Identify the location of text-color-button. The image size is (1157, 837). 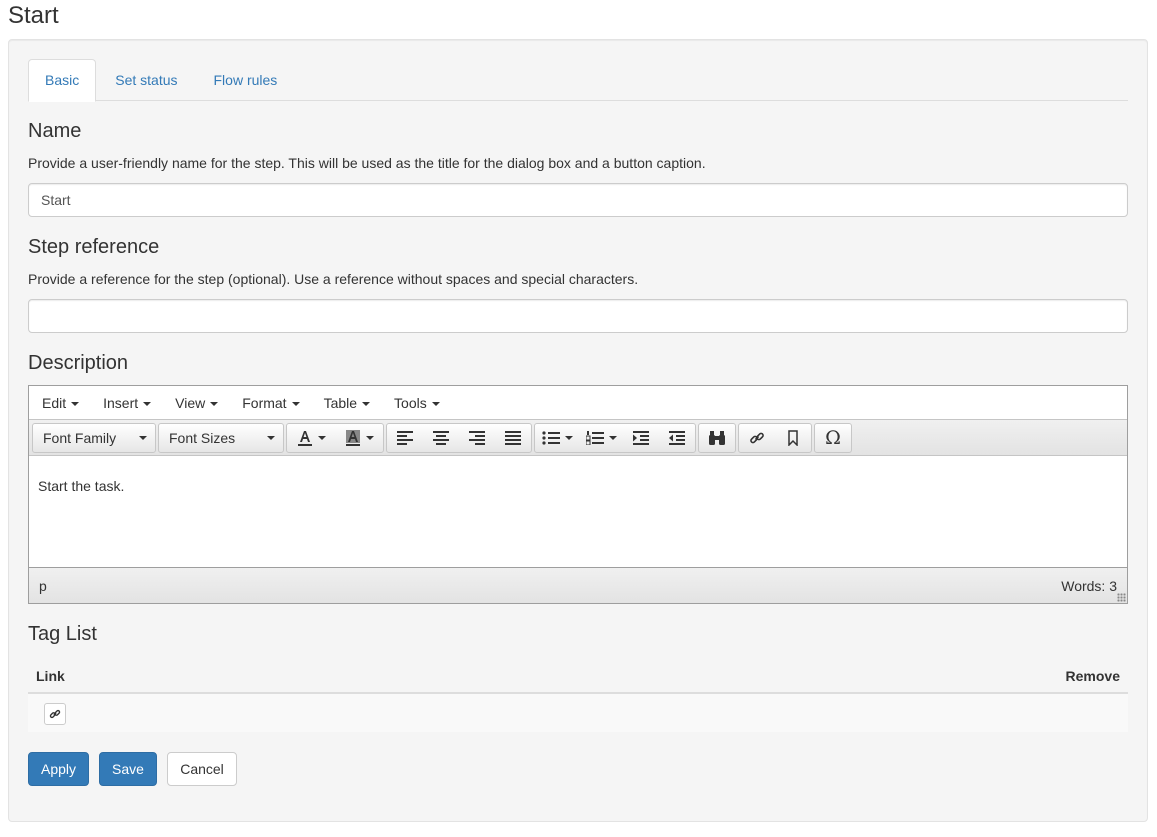
(311, 438).